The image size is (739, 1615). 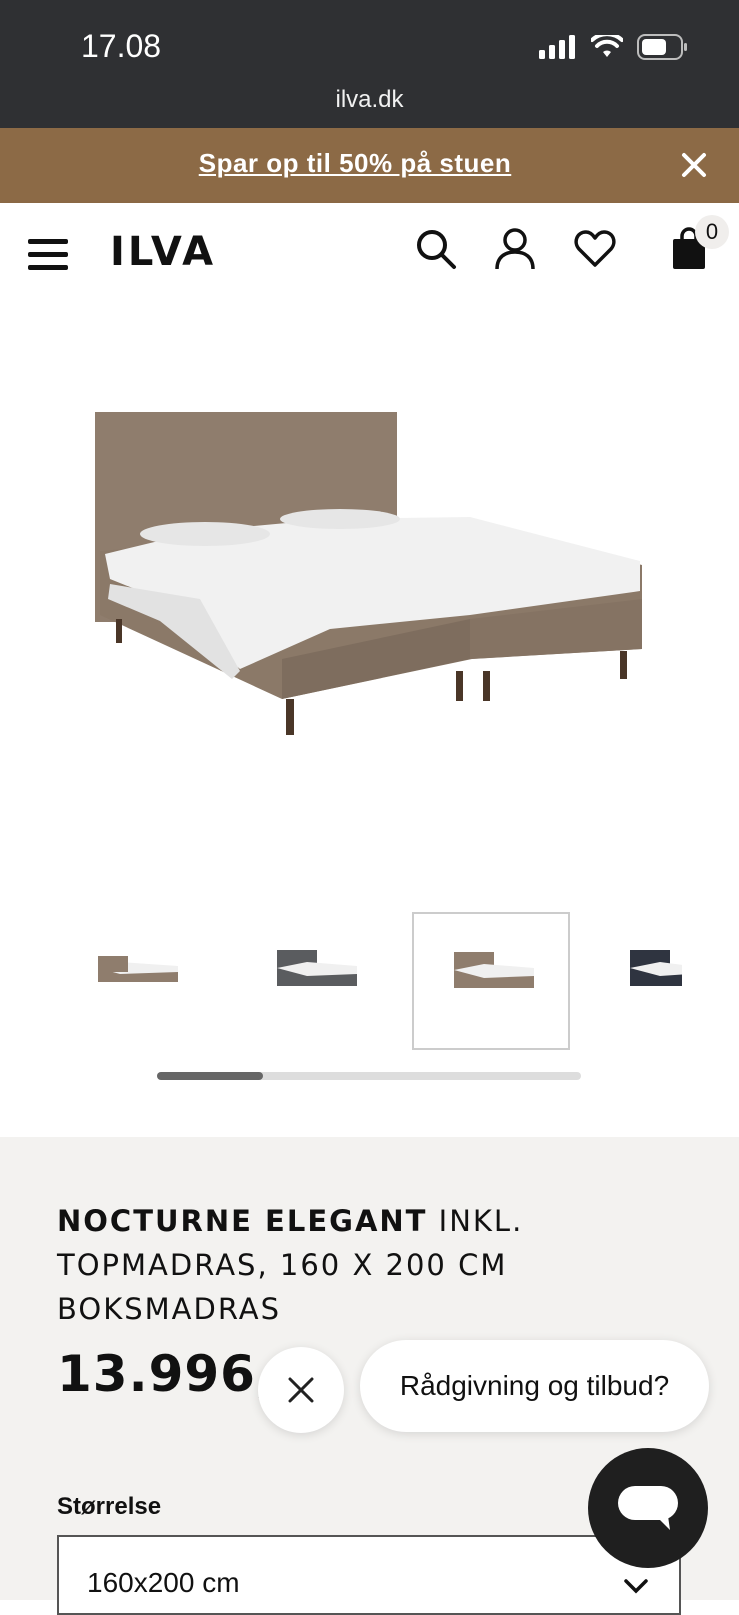 I want to click on size-select: 160x200 cm, so click(x=369, y=1575).